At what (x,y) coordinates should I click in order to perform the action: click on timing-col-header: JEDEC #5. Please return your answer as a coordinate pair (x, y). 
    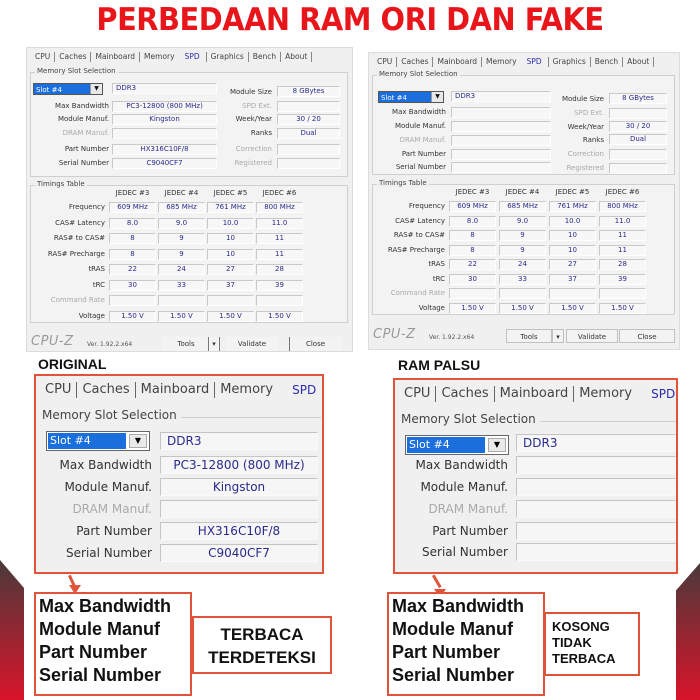
    Looking at the image, I should click on (230, 193).